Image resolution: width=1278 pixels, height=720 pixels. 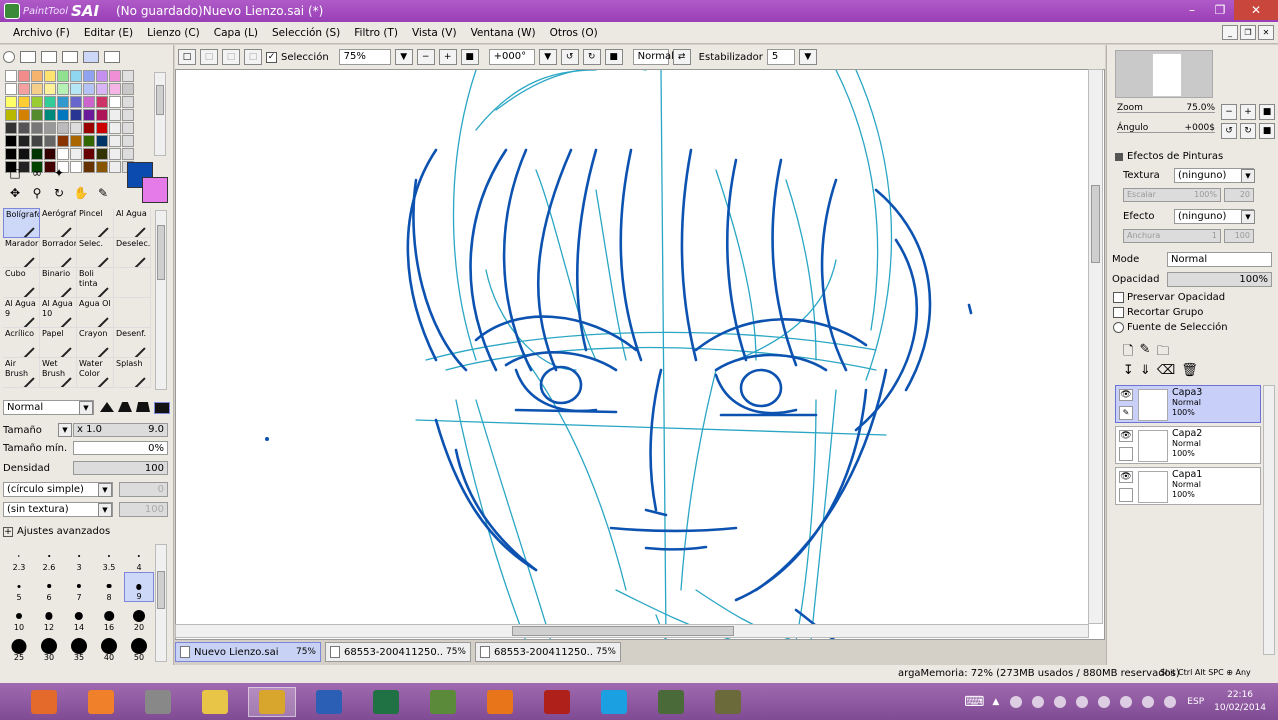 What do you see at coordinates (21, 253) in the screenshot?
I see `brush-tool: Marador` at bounding box center [21, 253].